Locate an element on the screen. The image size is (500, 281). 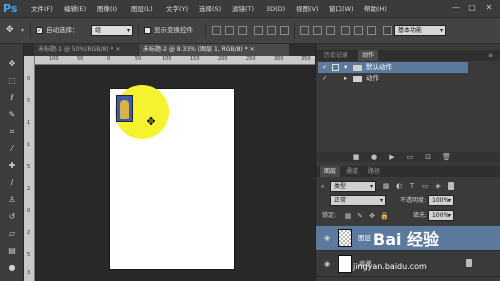
layers-panel-tabbar: 图层 通道 路径 is located at coordinates (408, 171).